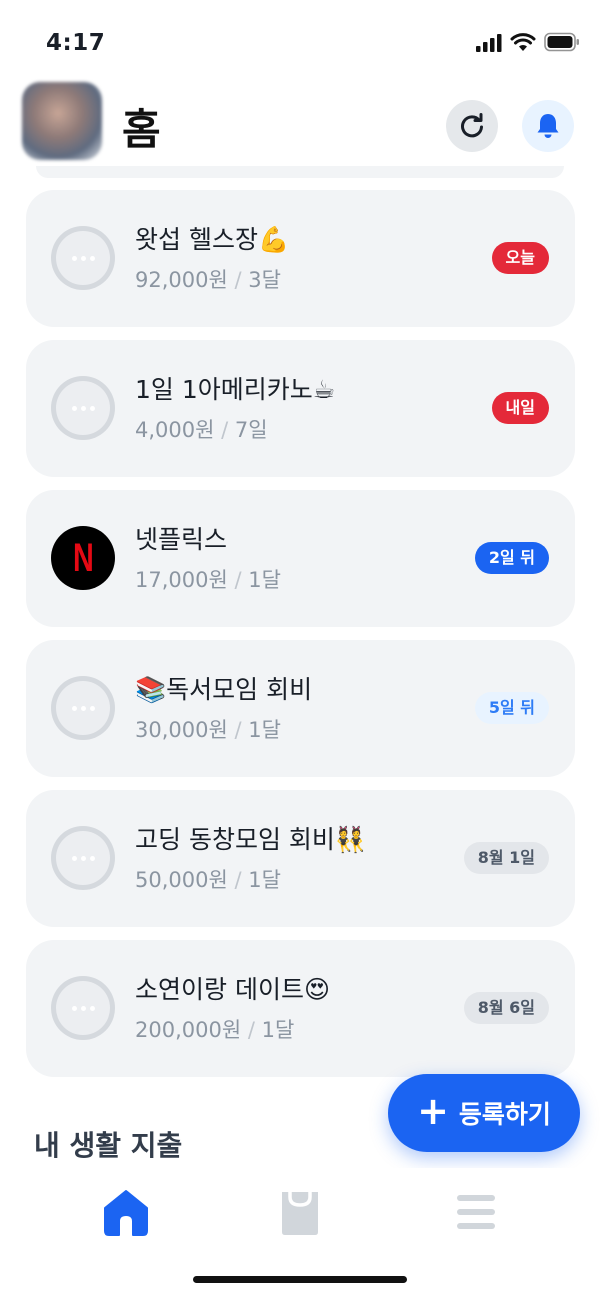 The height and width of the screenshot is (1299, 600). Describe the element at coordinates (511, 708) in the screenshot. I see `due-badge: 5일 뒤` at that location.